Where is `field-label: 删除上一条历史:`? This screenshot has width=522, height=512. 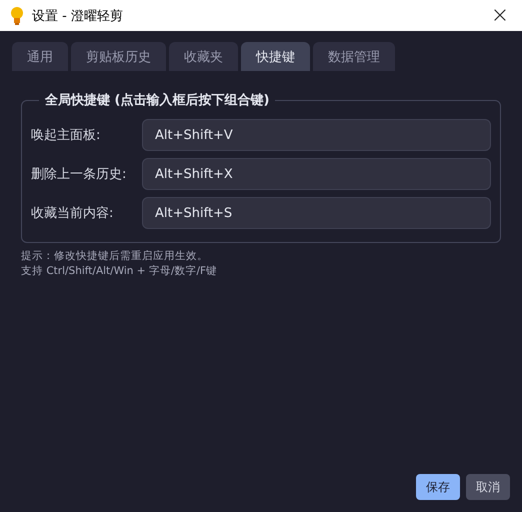
field-label: 删除上一条历史: is located at coordinates (79, 174).